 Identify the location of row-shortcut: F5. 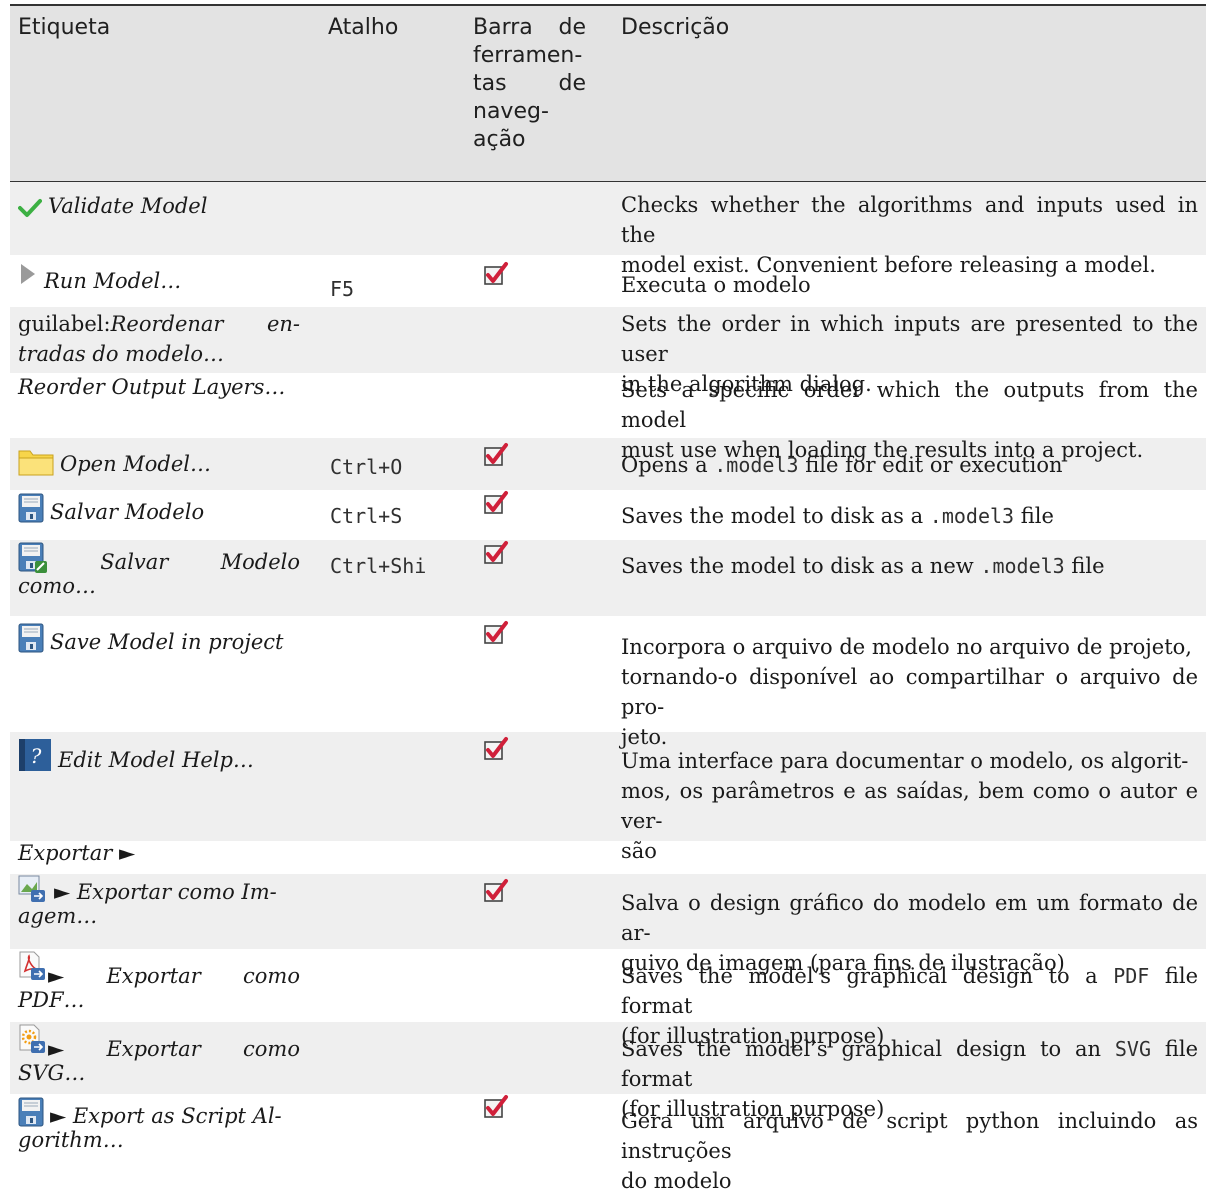
(342, 289).